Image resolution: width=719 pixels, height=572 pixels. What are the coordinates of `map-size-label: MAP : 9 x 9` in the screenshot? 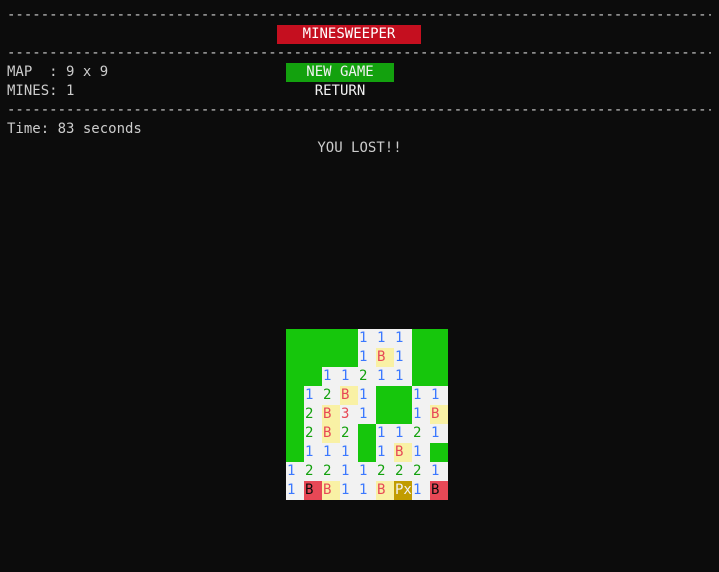 It's located at (58, 72).